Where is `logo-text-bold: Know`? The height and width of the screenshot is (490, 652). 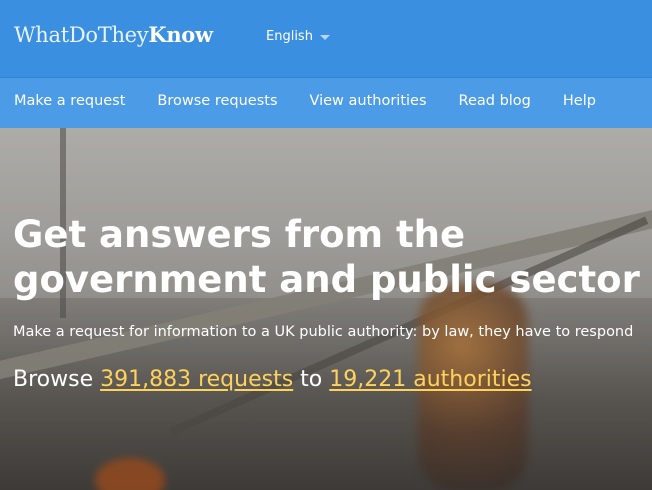
logo-text-bold: Know is located at coordinates (180, 34).